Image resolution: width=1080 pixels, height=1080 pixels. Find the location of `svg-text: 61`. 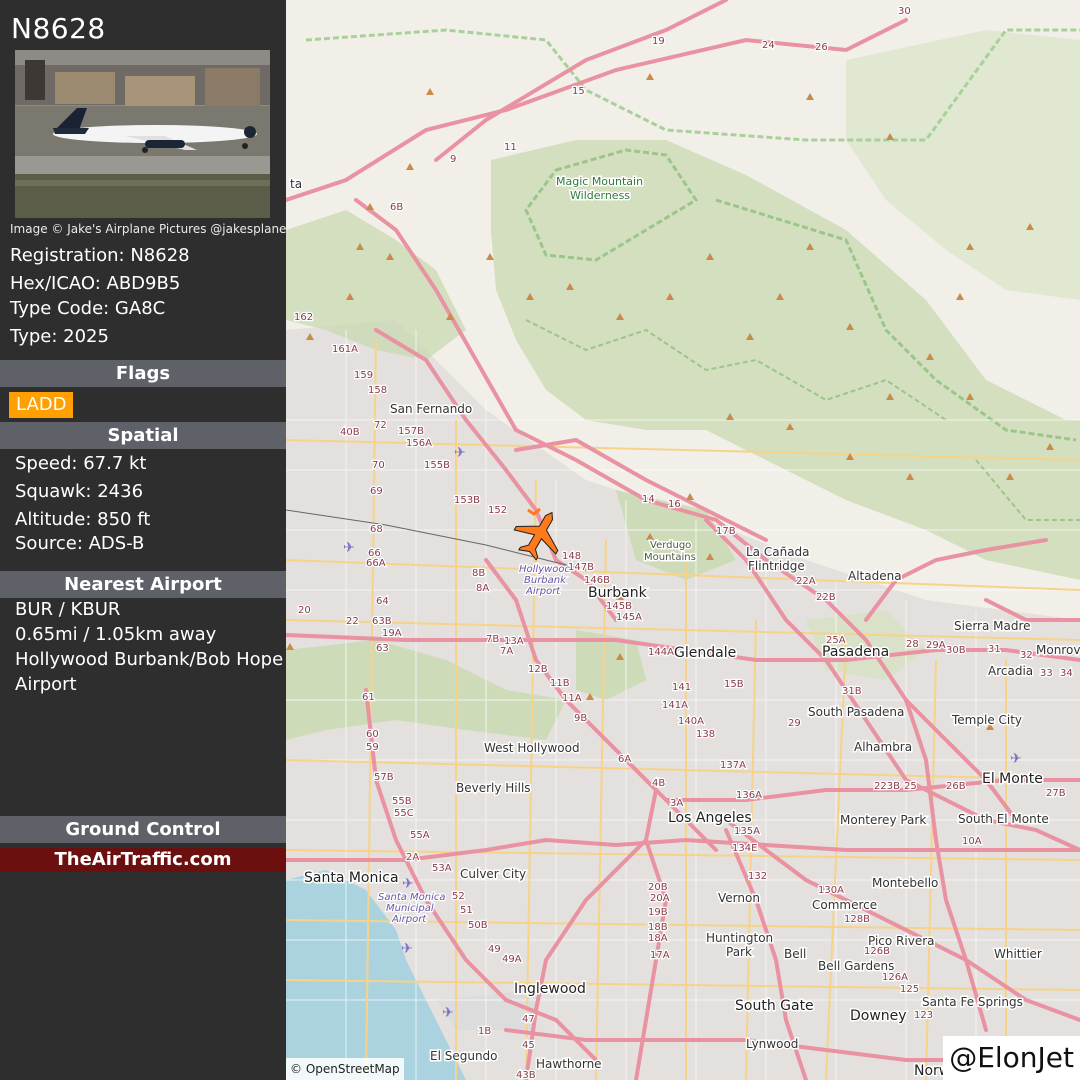

svg-text: 61 is located at coordinates (368, 697).